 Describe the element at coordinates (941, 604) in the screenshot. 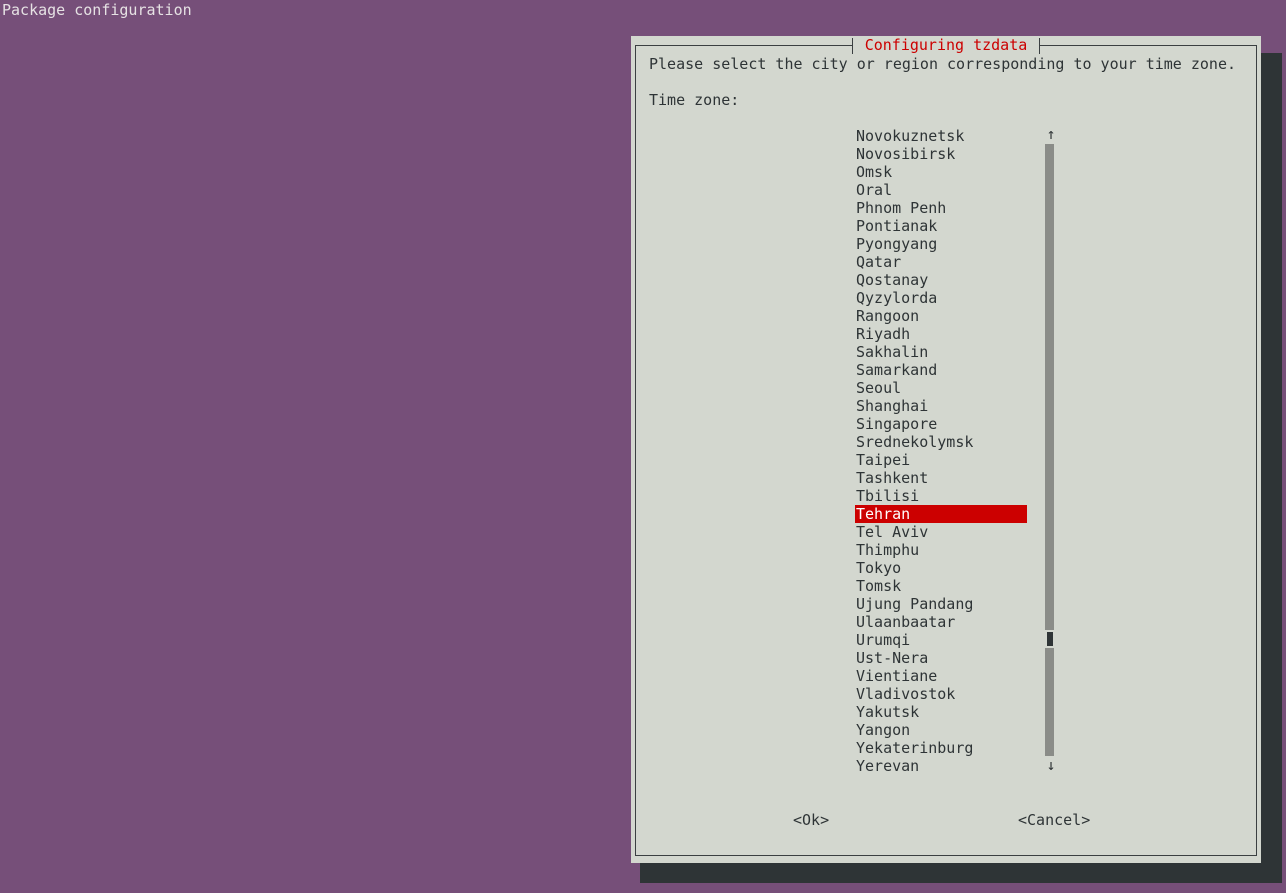

I see `time-zone-option: Ujung Pandang` at that location.